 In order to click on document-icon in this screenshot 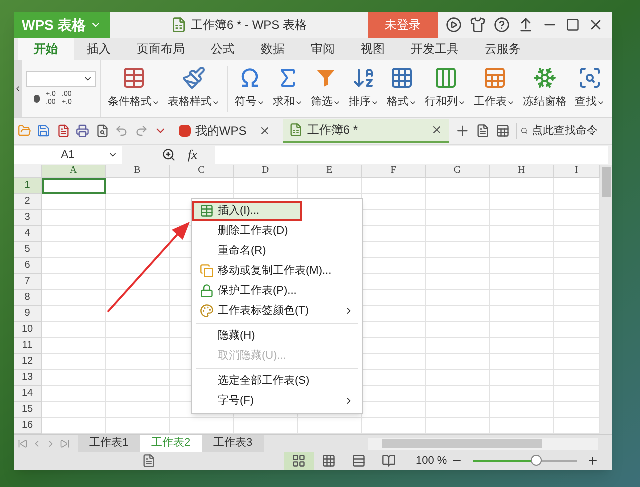, I will do `click(483, 131)`.